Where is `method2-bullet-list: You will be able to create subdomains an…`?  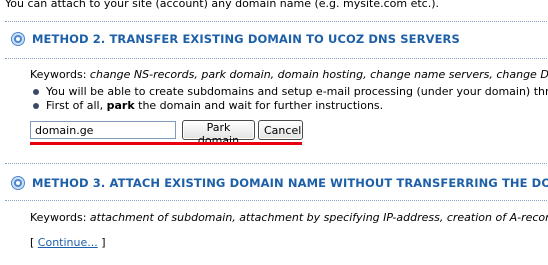 method2-bullet-list: You will be able to create subdomains an… is located at coordinates (289, 99).